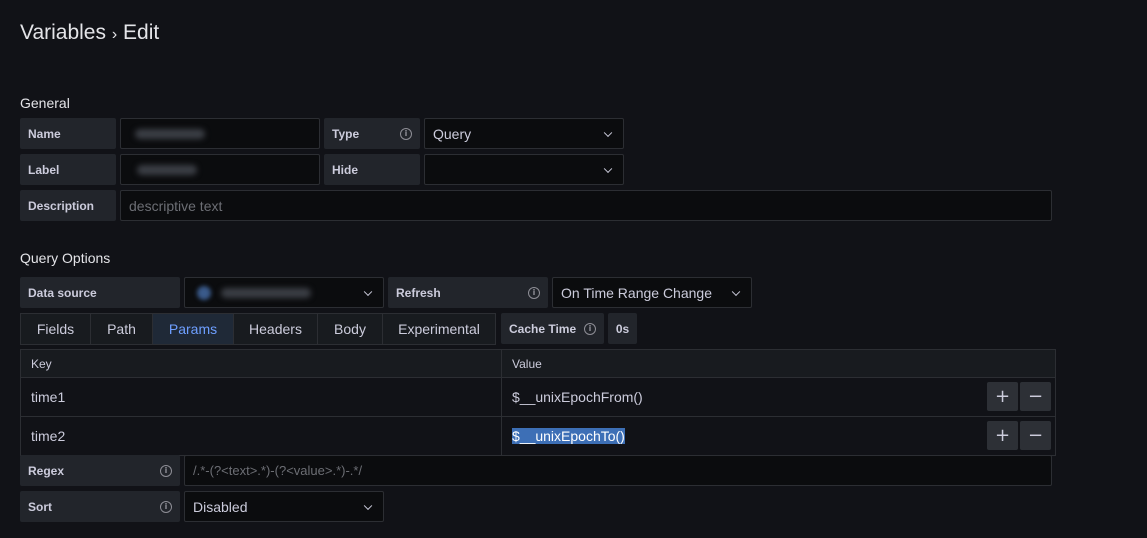 The width and height of the screenshot is (1147, 538). I want to click on datasource-label: Data source, so click(100, 292).